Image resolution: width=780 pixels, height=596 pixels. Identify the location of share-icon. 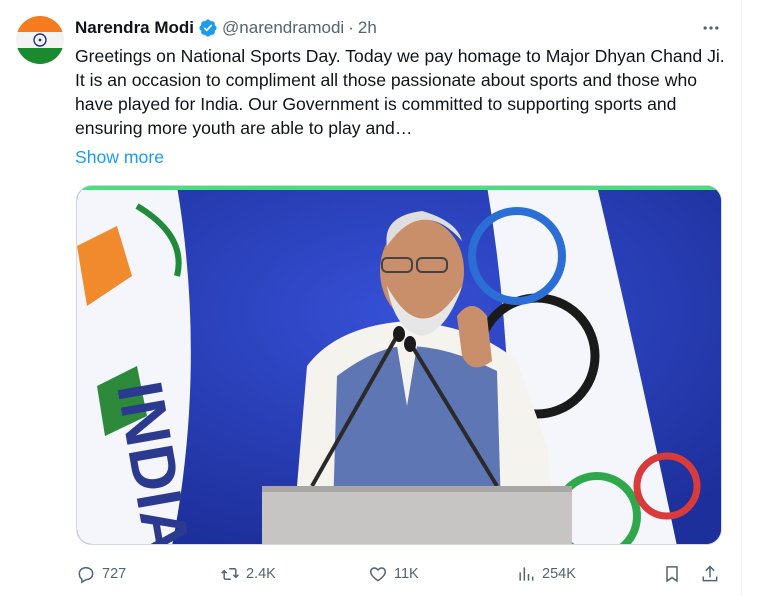
(710, 573).